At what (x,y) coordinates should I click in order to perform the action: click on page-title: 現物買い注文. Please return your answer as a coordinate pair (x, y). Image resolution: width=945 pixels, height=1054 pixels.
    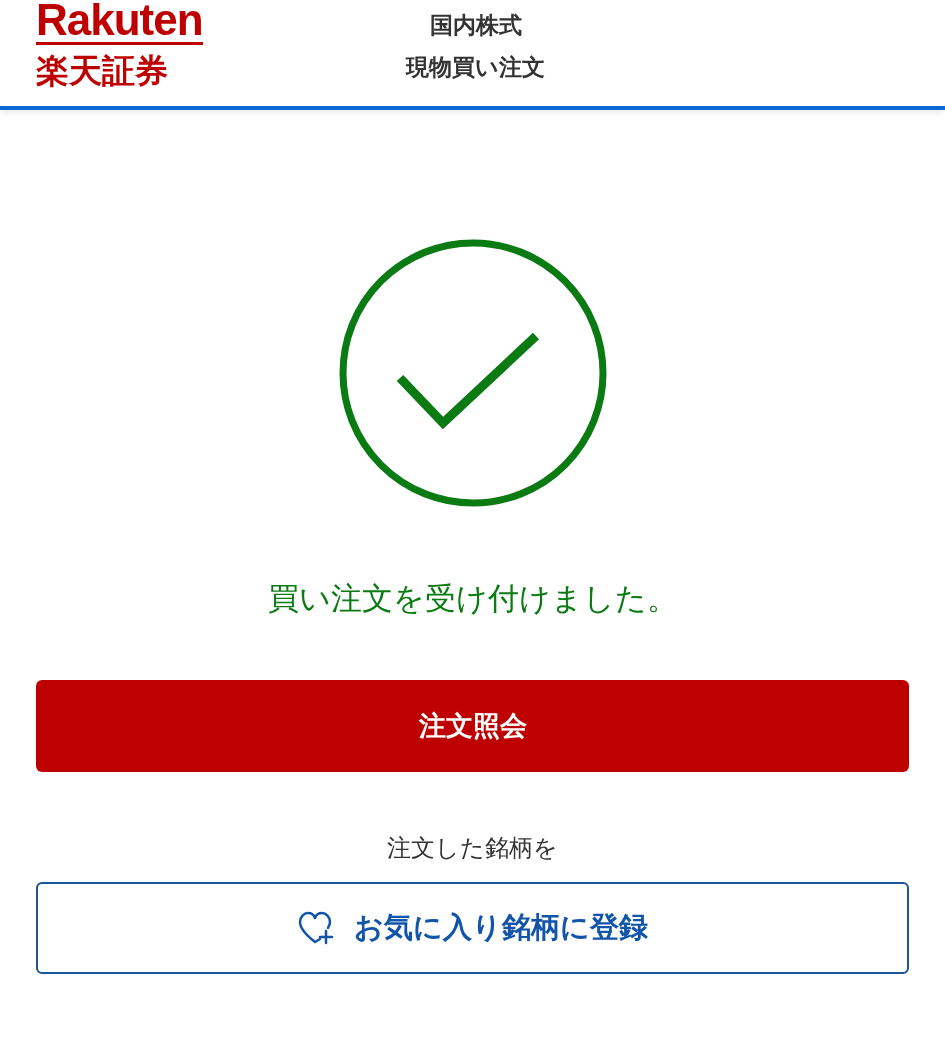
    Looking at the image, I should click on (475, 67).